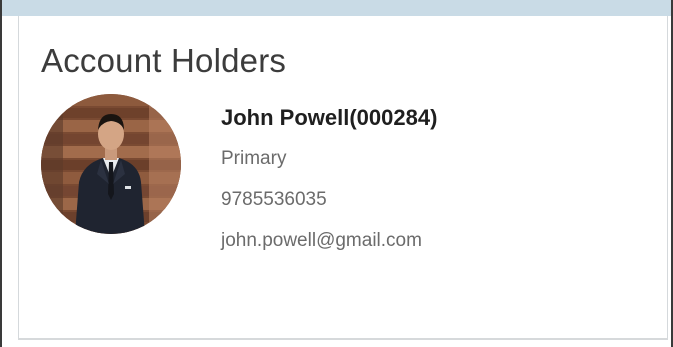  What do you see at coordinates (331, 118) in the screenshot?
I see `account-holder-name: John Powell(000284)` at bounding box center [331, 118].